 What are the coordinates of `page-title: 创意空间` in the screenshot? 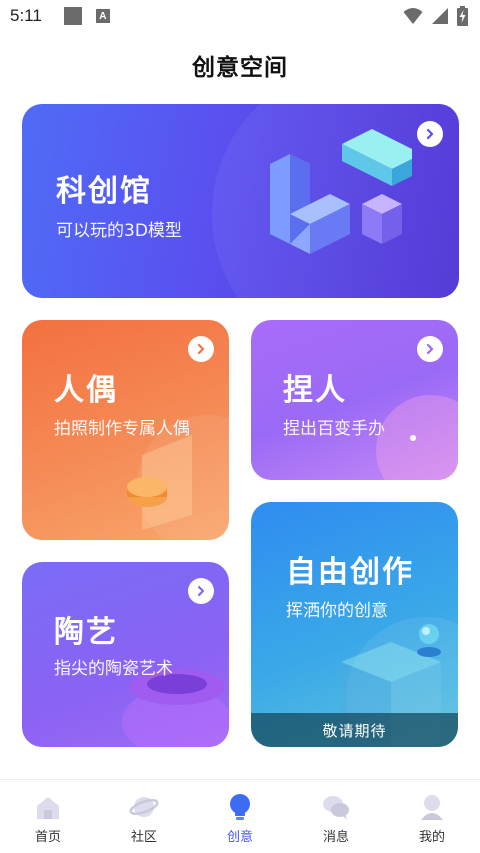 It's located at (240, 68).